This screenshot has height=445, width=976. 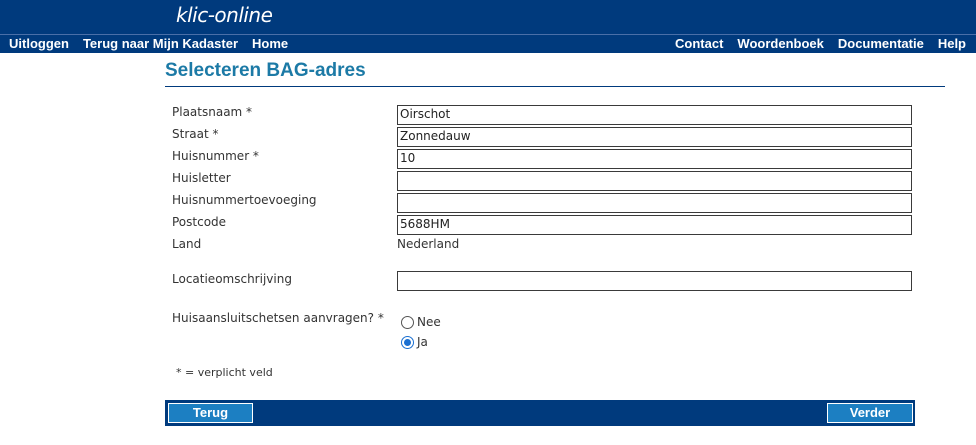 I want to click on huisletter-label: Huisletter, so click(x=201, y=178).